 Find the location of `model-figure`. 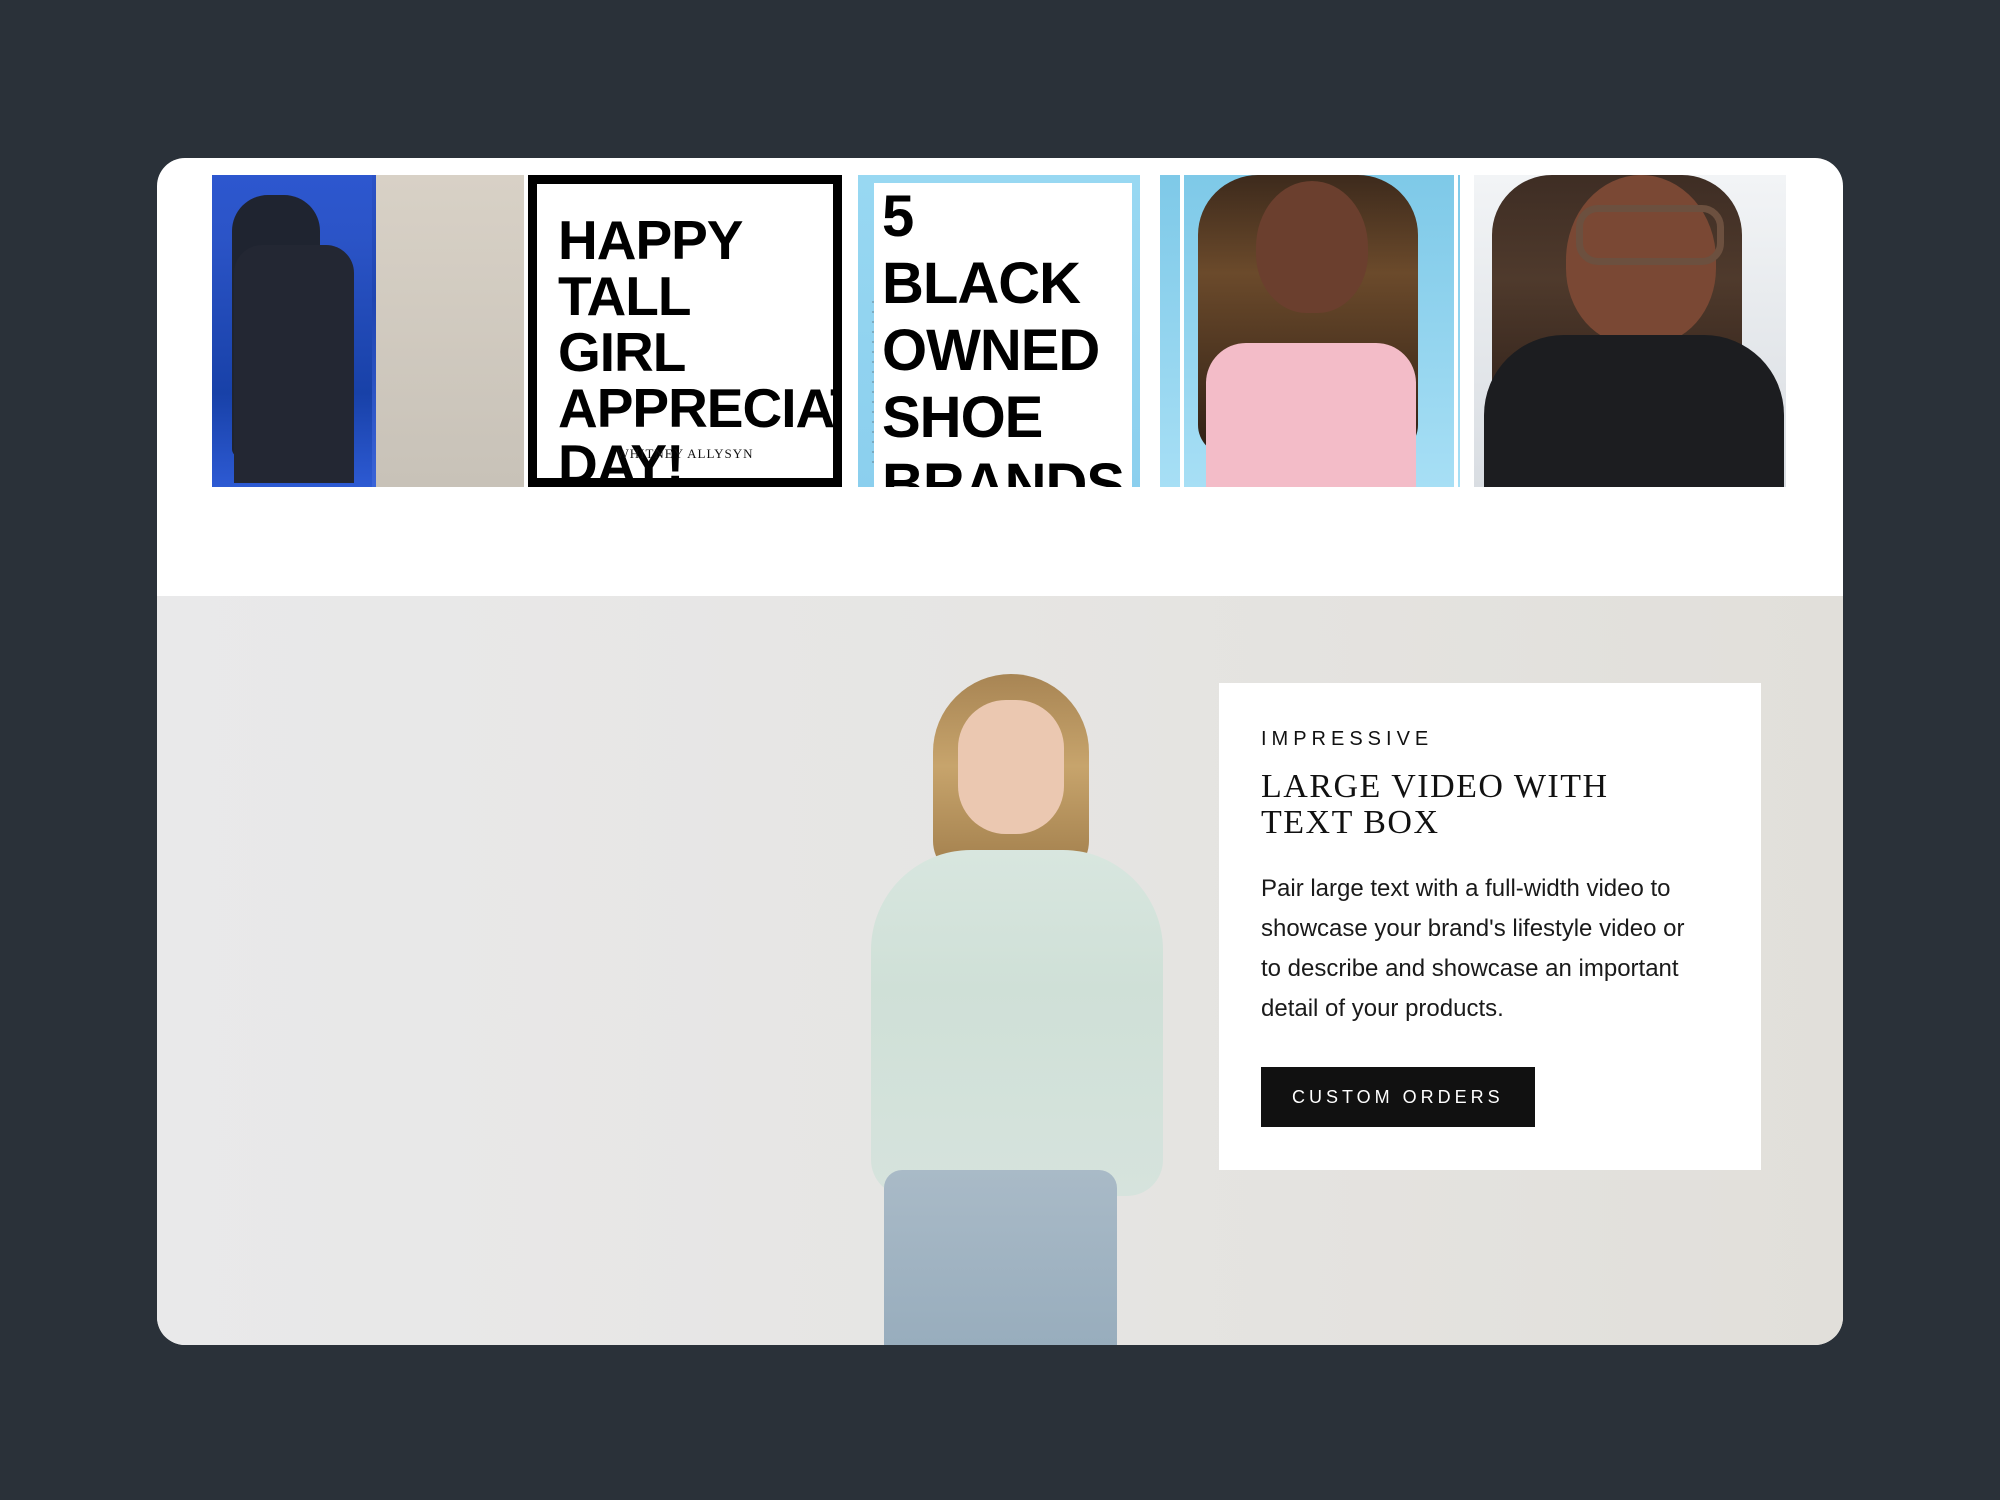

model-figure is located at coordinates (1016, 1009).